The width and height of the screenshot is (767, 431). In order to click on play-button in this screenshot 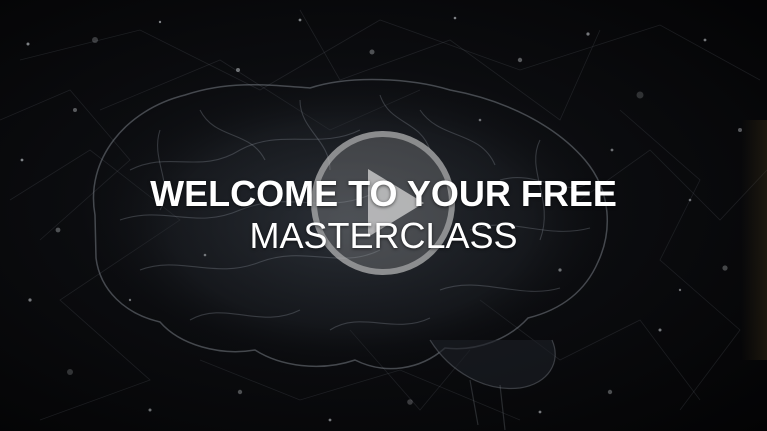, I will do `click(383, 203)`.